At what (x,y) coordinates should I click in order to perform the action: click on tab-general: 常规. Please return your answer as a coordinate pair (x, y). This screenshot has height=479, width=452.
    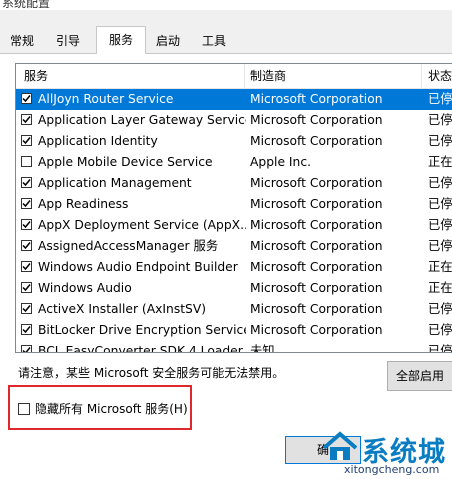
    Looking at the image, I should click on (22, 41).